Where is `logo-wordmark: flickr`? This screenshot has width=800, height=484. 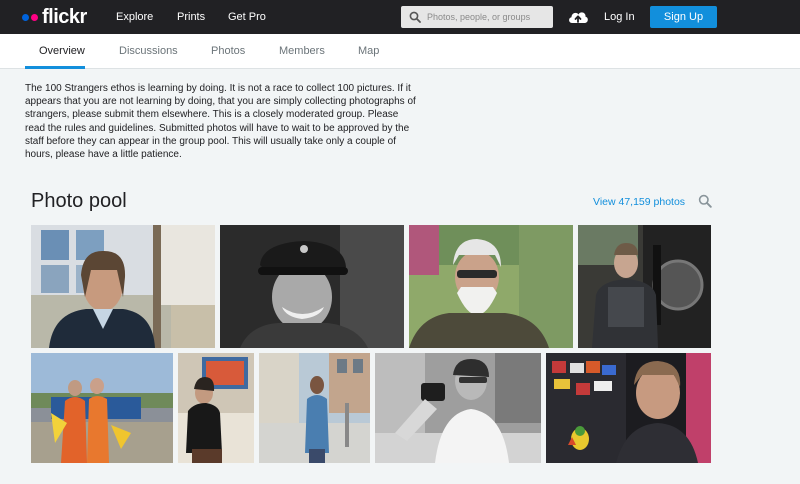
logo-wordmark: flickr is located at coordinates (64, 16).